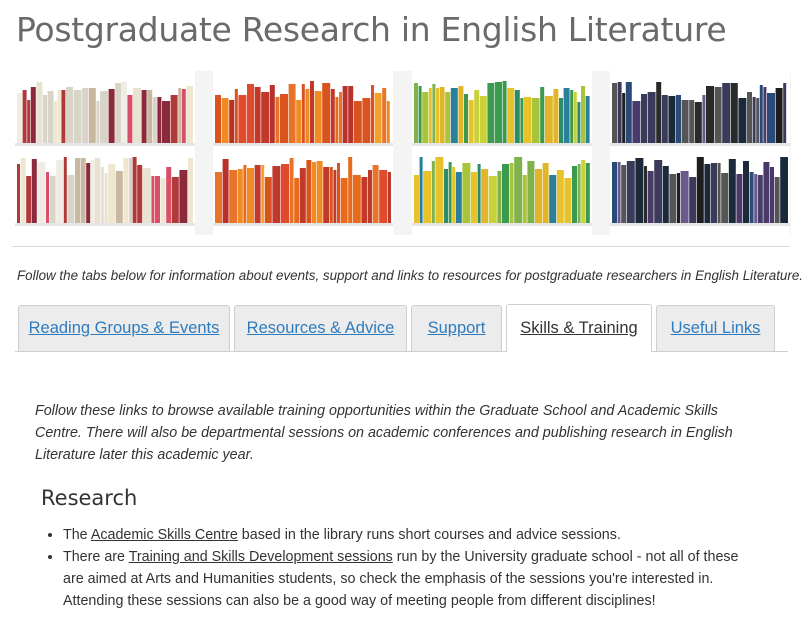 The width and height of the screenshot is (802, 642). What do you see at coordinates (456, 328) in the screenshot?
I see `tab-support: Support` at bounding box center [456, 328].